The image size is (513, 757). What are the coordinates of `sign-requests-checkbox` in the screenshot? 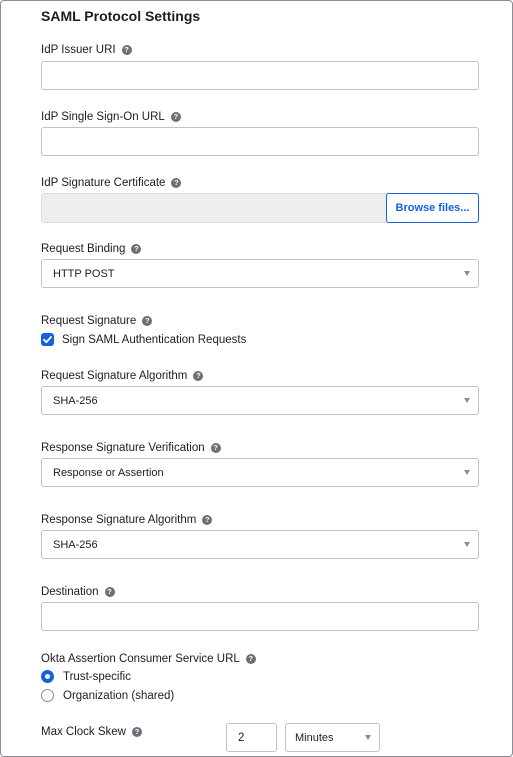 It's located at (47, 339).